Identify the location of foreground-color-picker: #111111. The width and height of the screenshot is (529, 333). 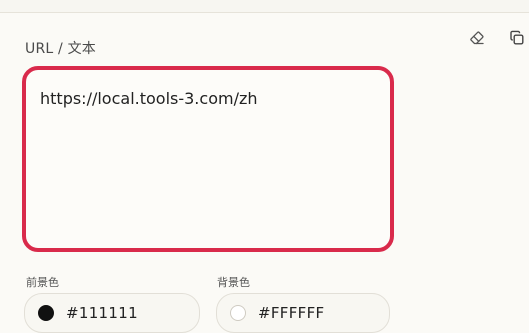
(112, 313).